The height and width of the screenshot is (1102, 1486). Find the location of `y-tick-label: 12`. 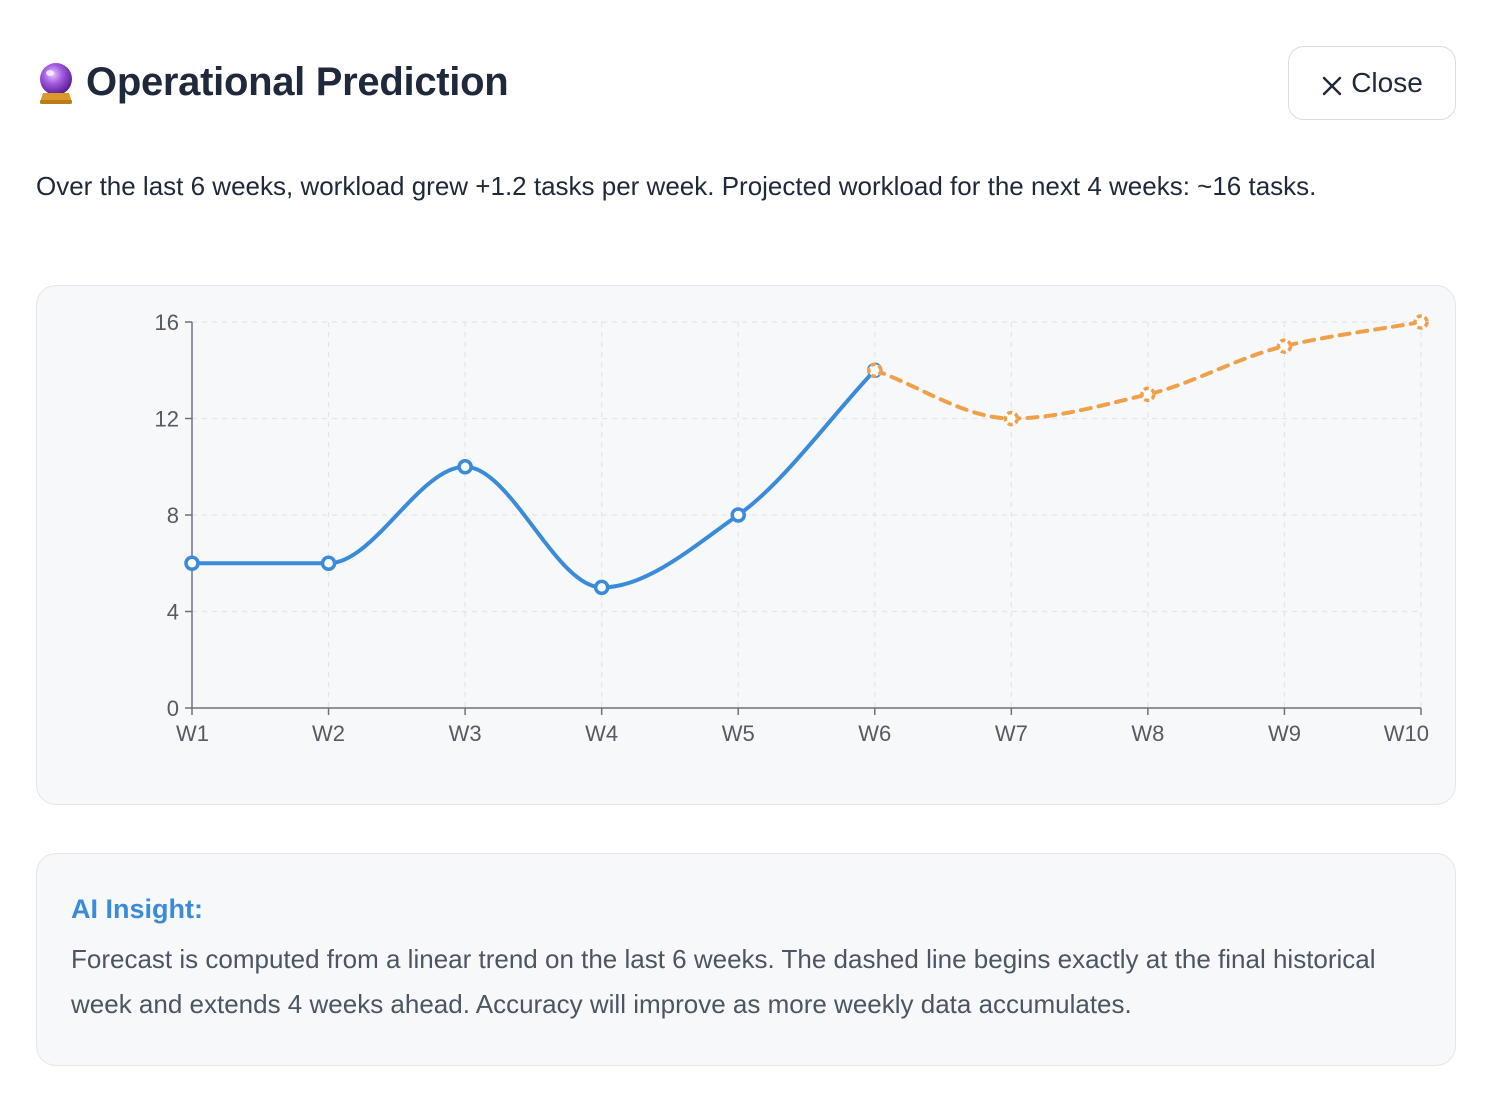

y-tick-label: 12 is located at coordinates (167, 419).